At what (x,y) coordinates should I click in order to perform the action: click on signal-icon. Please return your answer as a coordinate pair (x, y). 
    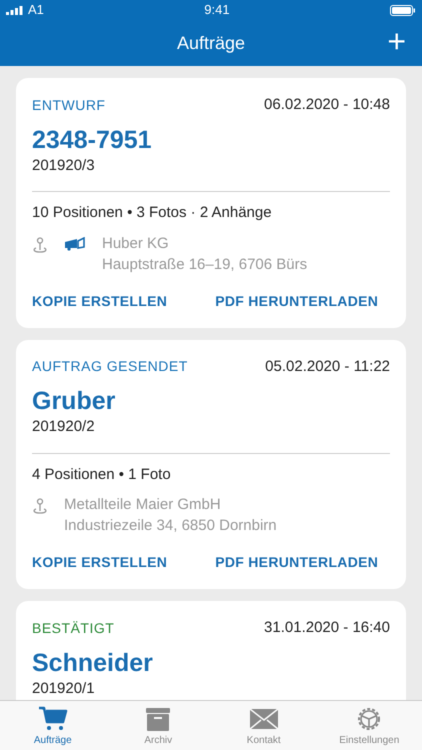
    Looking at the image, I should click on (15, 10).